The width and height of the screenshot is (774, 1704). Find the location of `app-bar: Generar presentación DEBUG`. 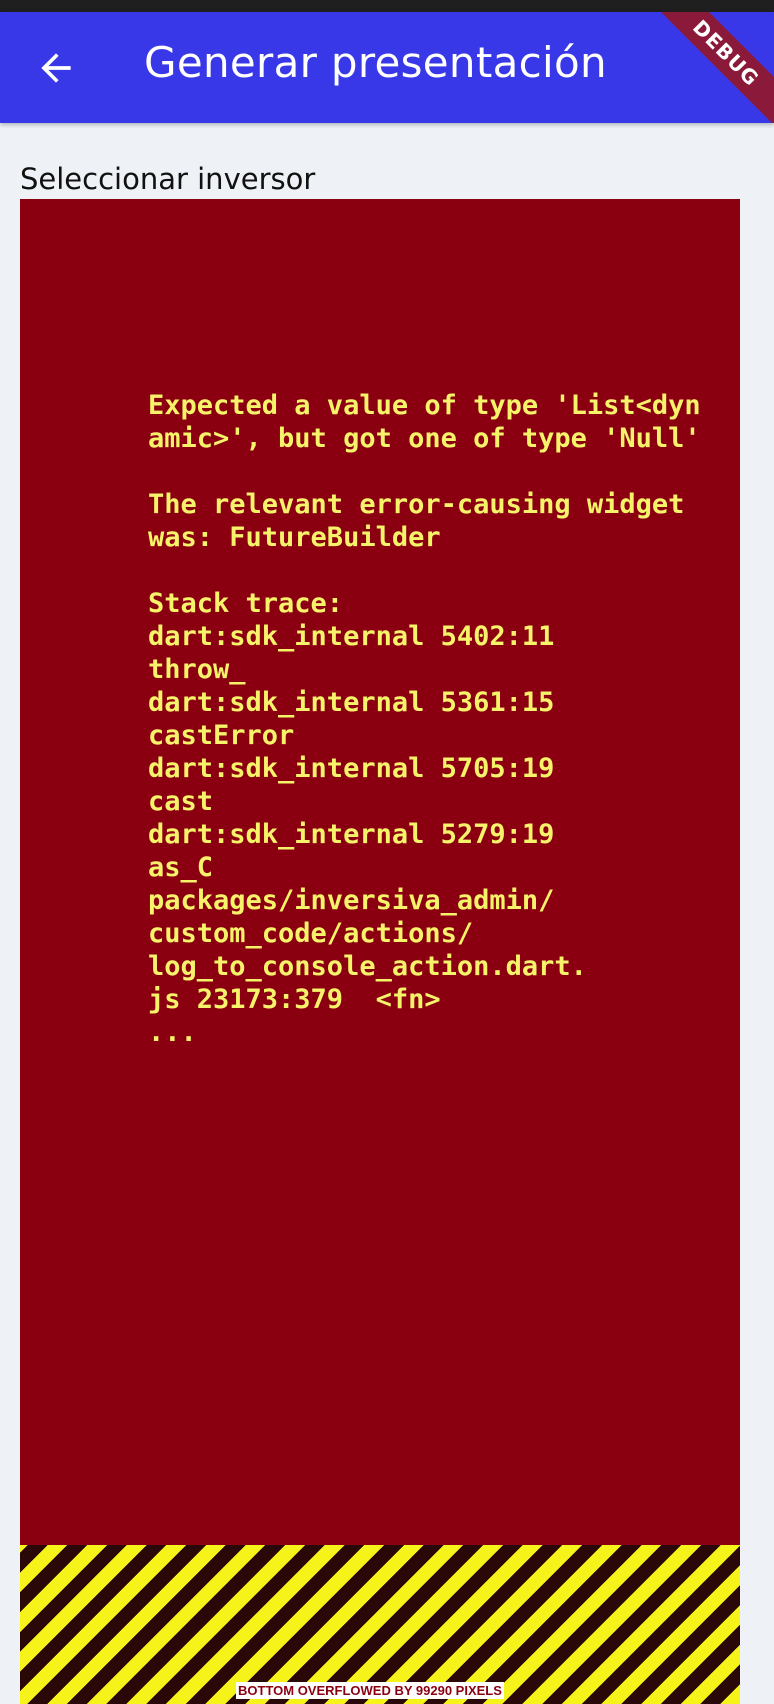

app-bar: Generar presentación DEBUG is located at coordinates (387, 67).